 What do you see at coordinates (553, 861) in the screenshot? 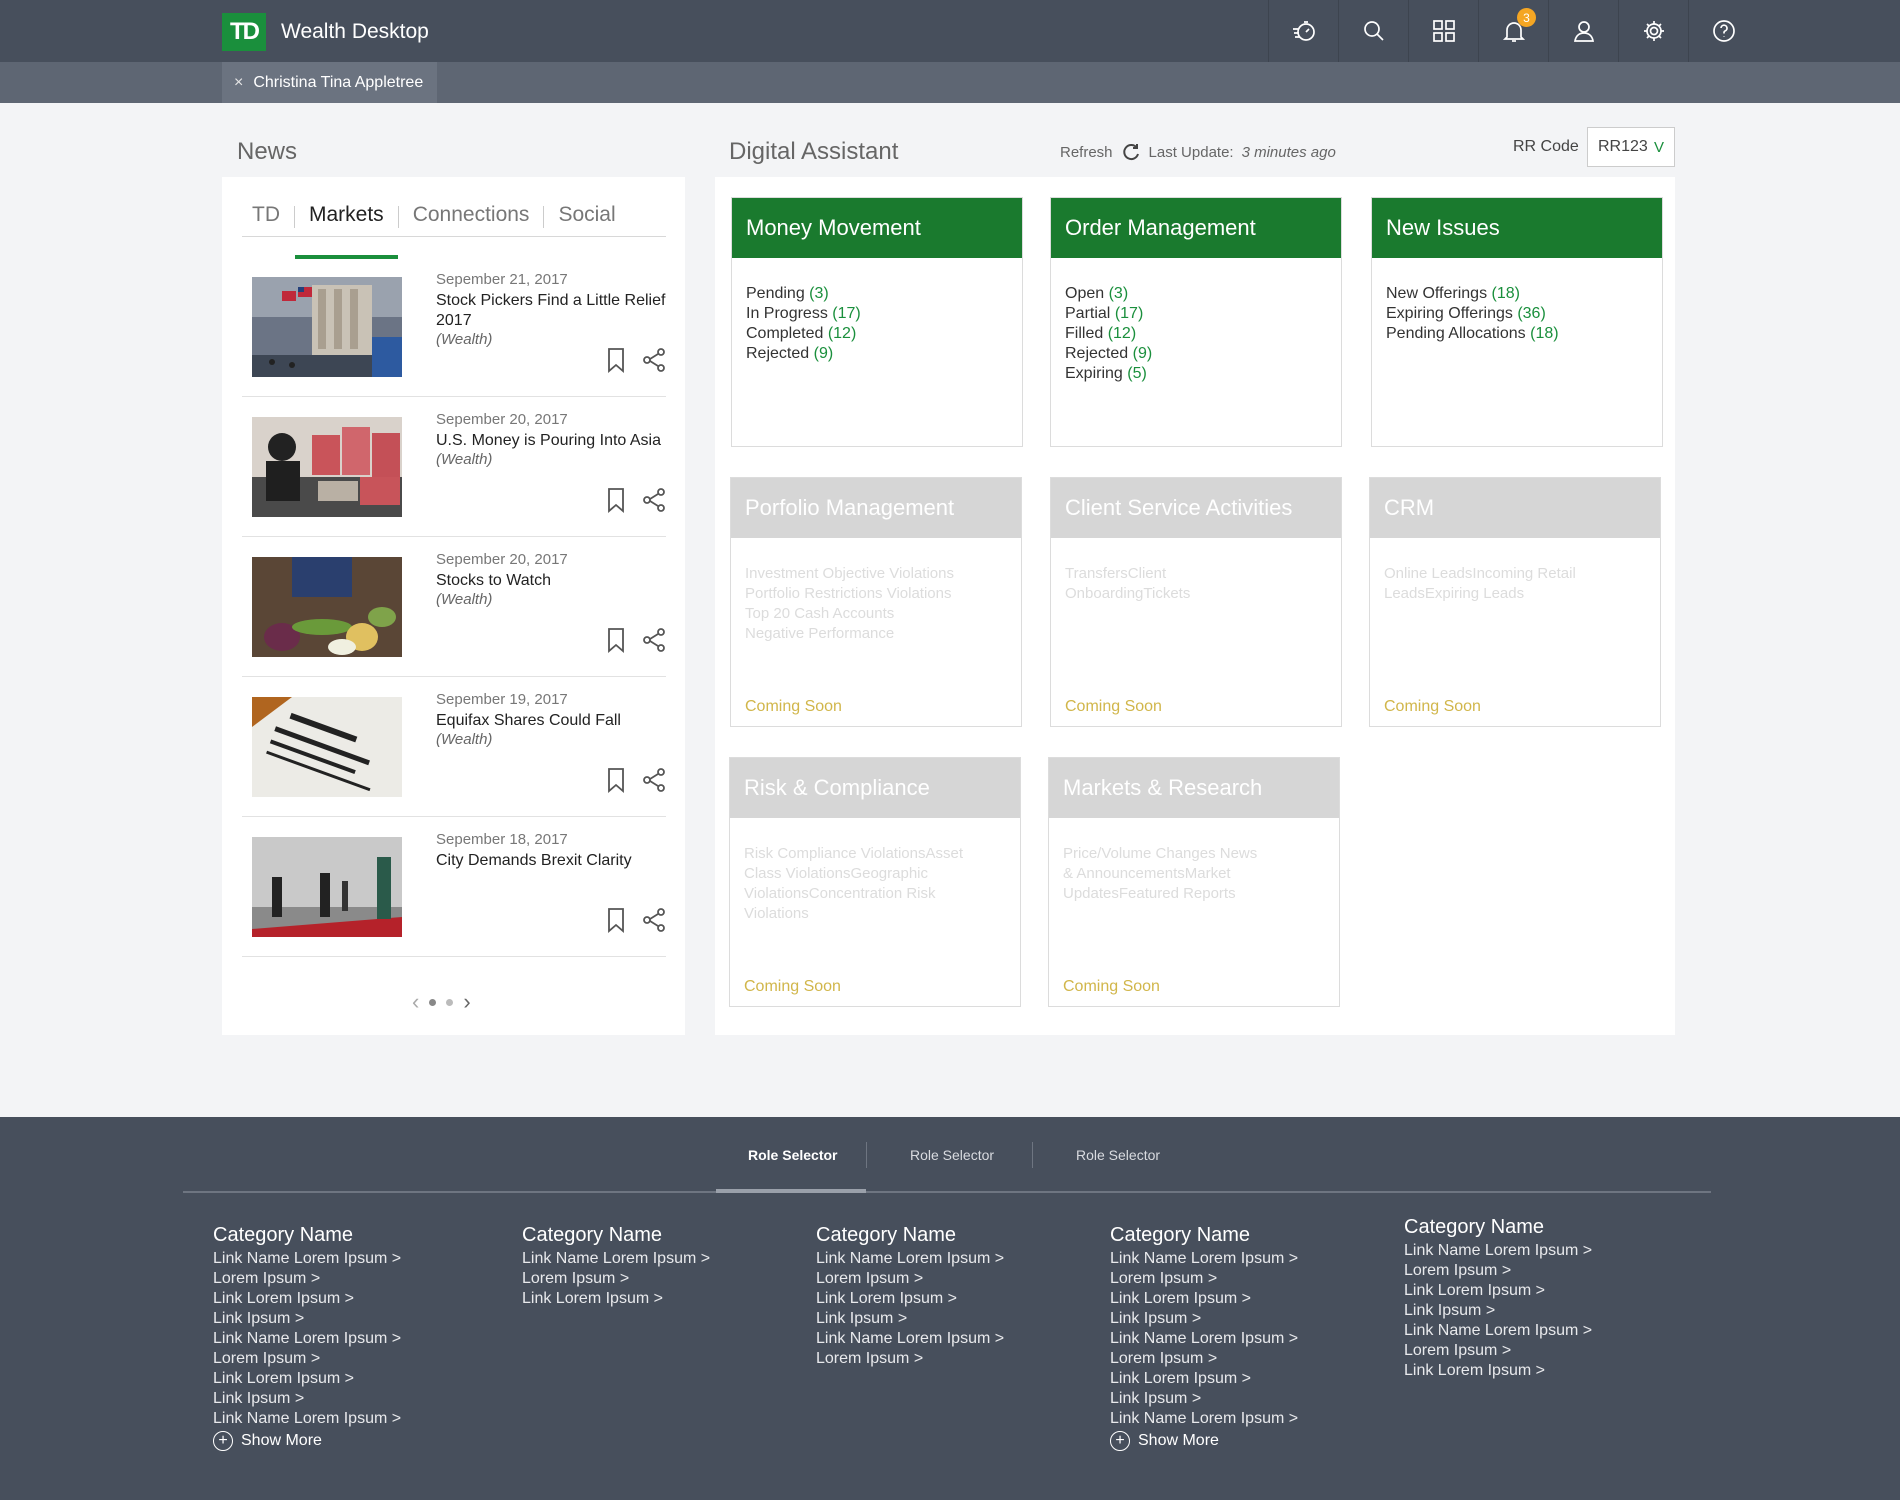
I see `news-headline: City Demands Brexit Clarity` at bounding box center [553, 861].